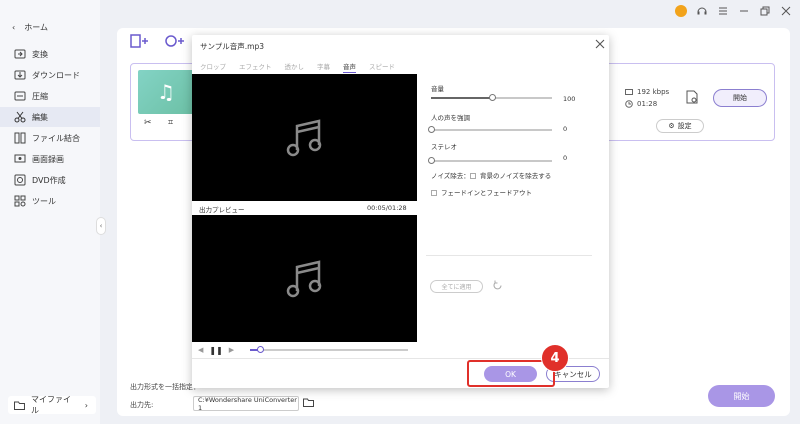  I want to click on audio-thumbnail: ♫, so click(166, 92).